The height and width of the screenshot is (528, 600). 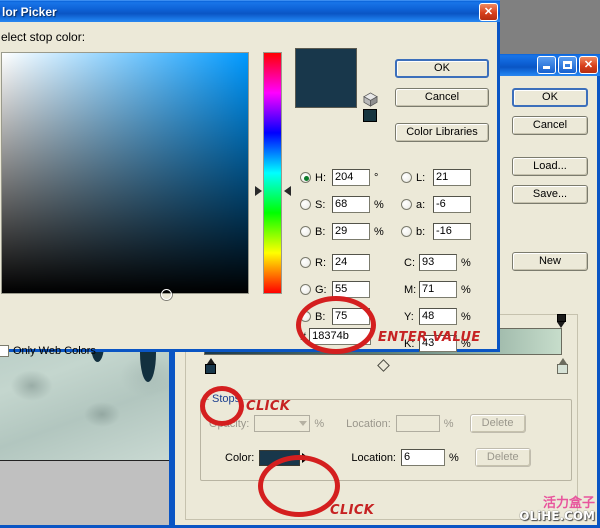 I want to click on unit-b: %, so click(x=379, y=231).